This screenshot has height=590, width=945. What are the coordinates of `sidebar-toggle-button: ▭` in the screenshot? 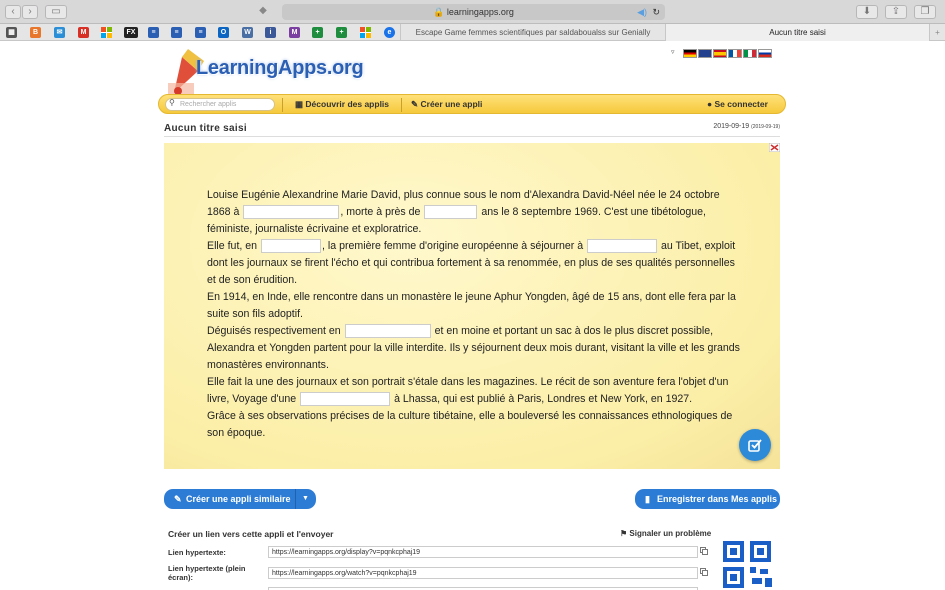 It's located at (56, 12).